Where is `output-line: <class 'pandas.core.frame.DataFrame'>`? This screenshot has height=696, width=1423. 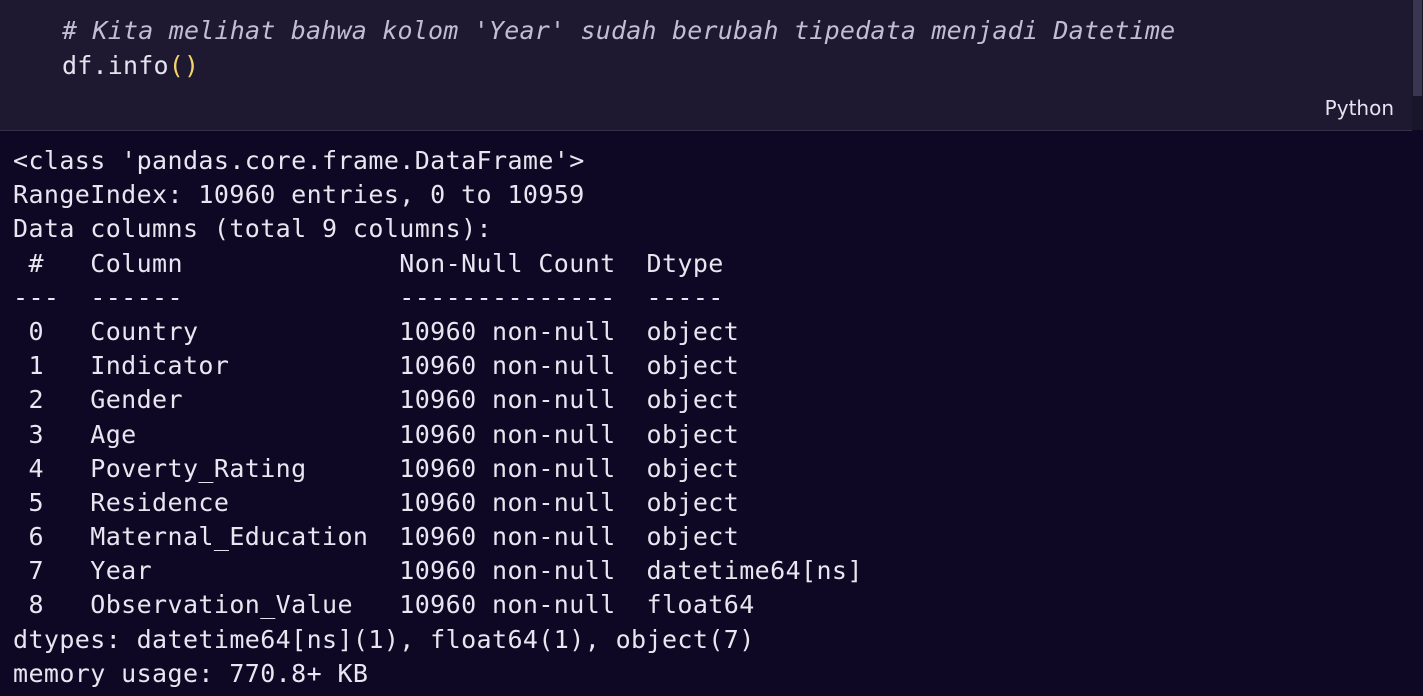
output-line: <class 'pandas.core.frame.DataFrame'> is located at coordinates (299, 160).